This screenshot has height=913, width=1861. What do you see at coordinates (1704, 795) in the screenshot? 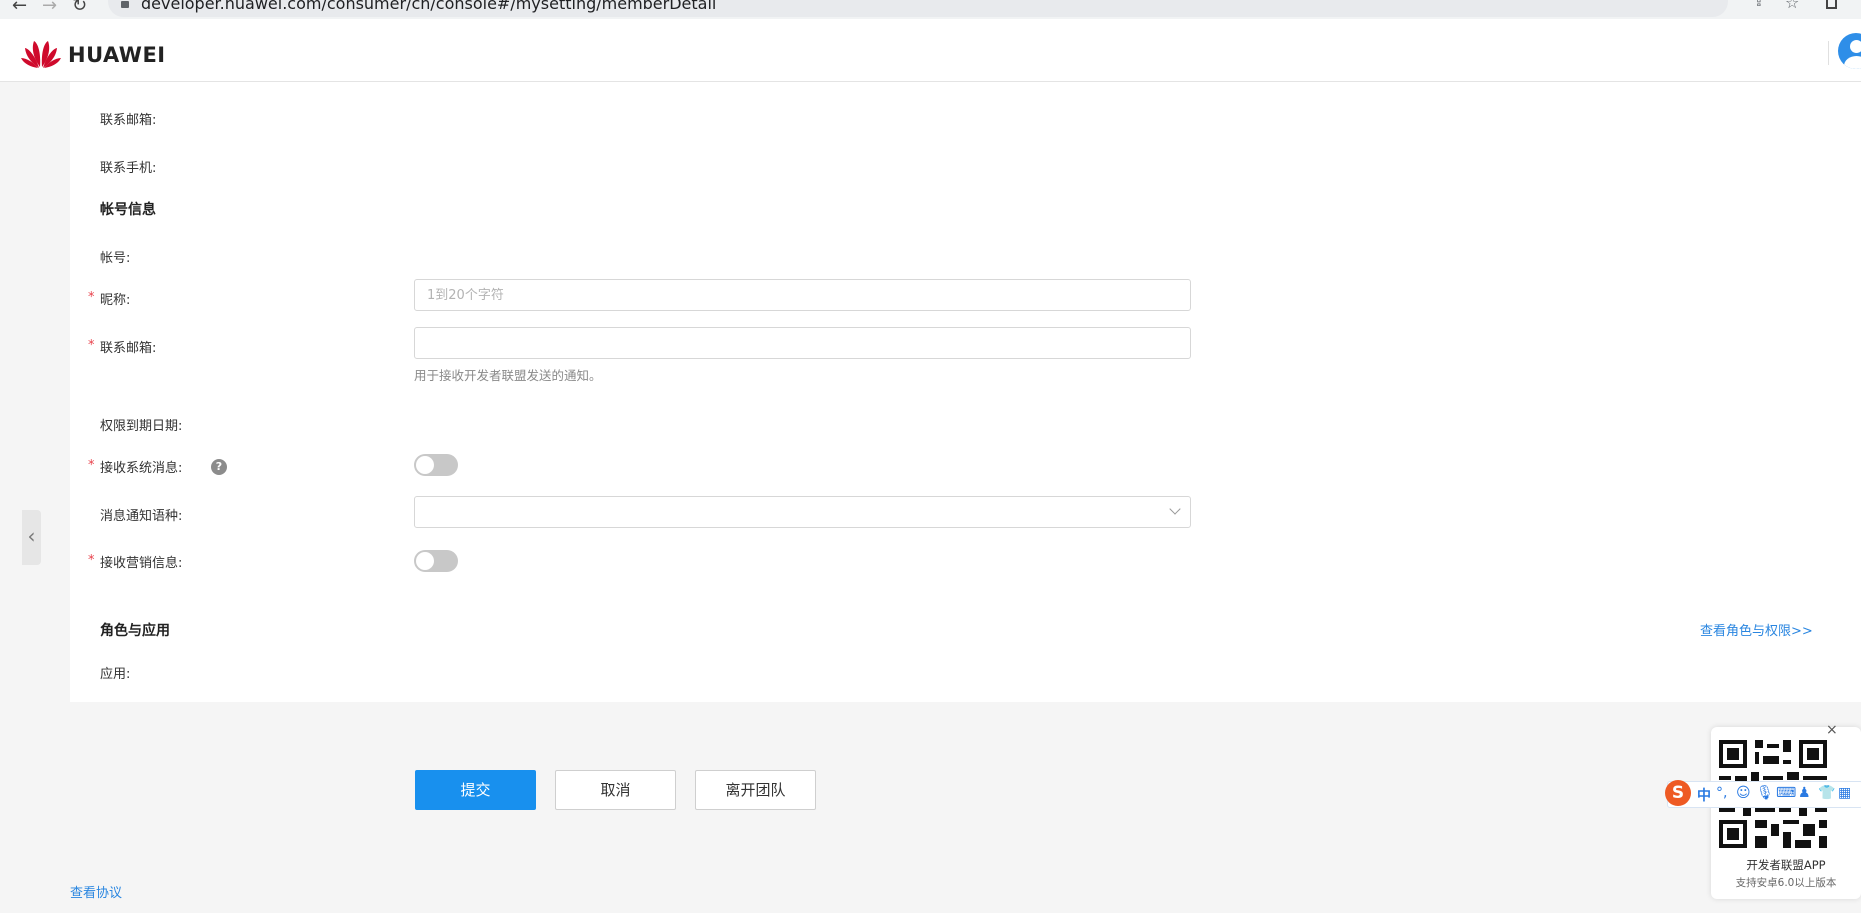
I see `ime-mode-toggle: 中` at bounding box center [1704, 795].